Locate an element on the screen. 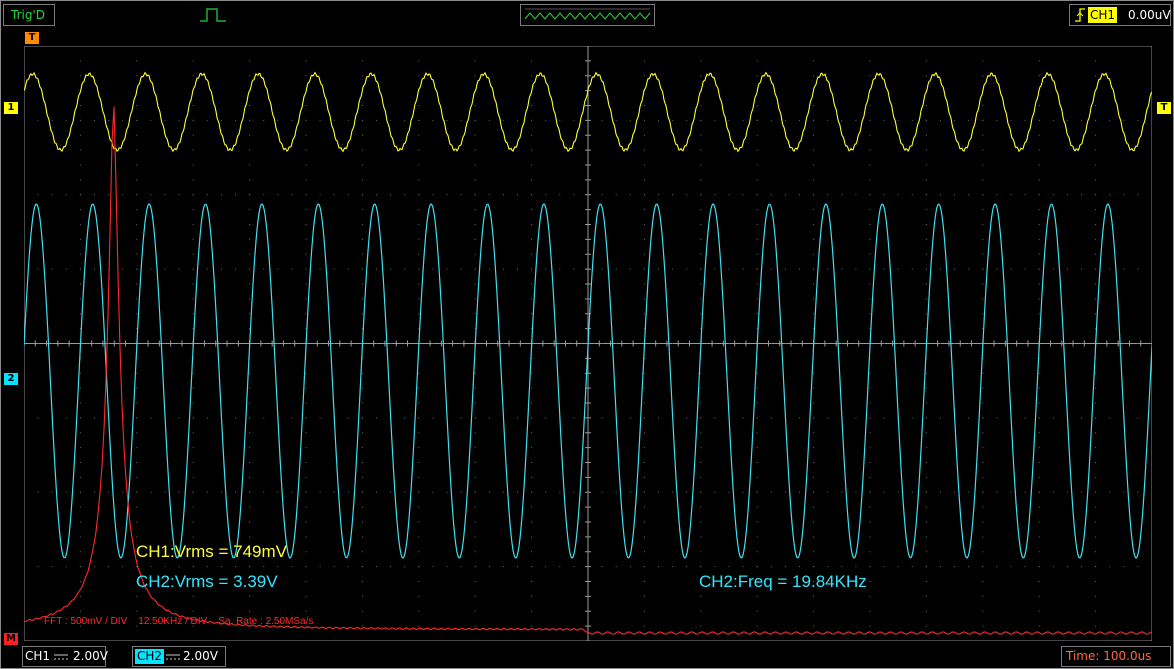  horizontal-trigger-position-marker: T is located at coordinates (32, 38).